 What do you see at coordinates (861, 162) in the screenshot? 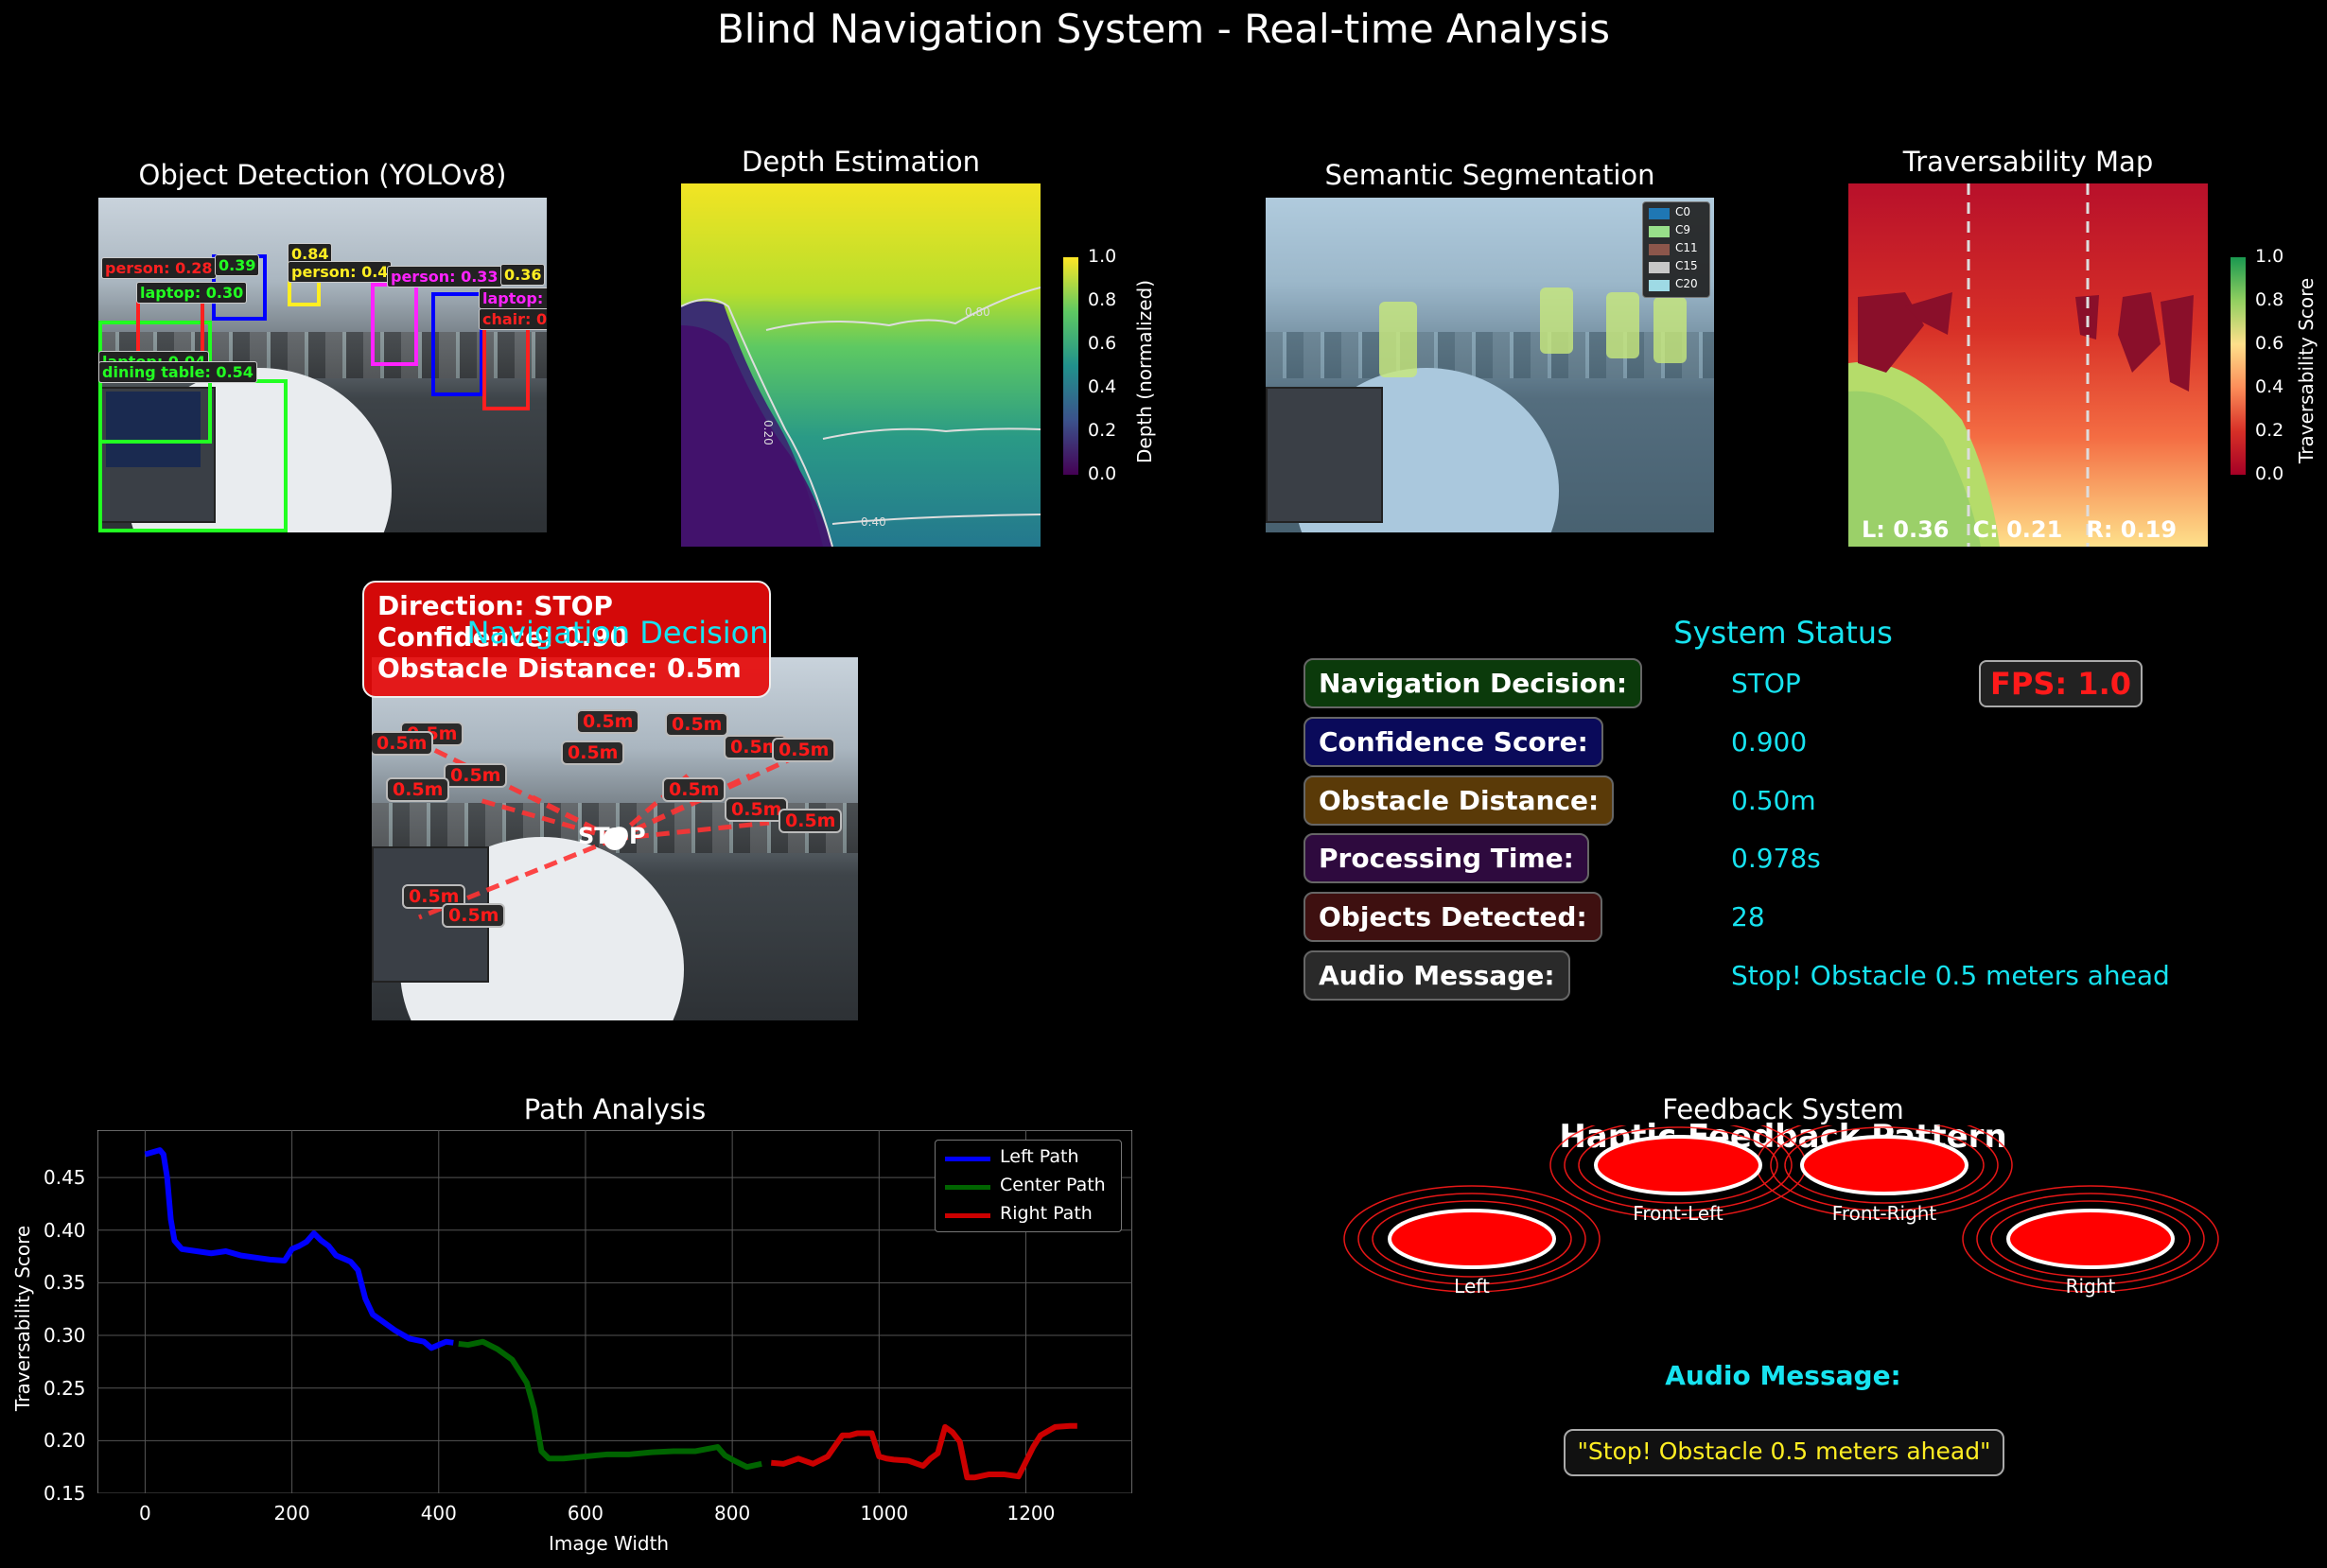
I see `depth-title: Depth Estimation` at bounding box center [861, 162].